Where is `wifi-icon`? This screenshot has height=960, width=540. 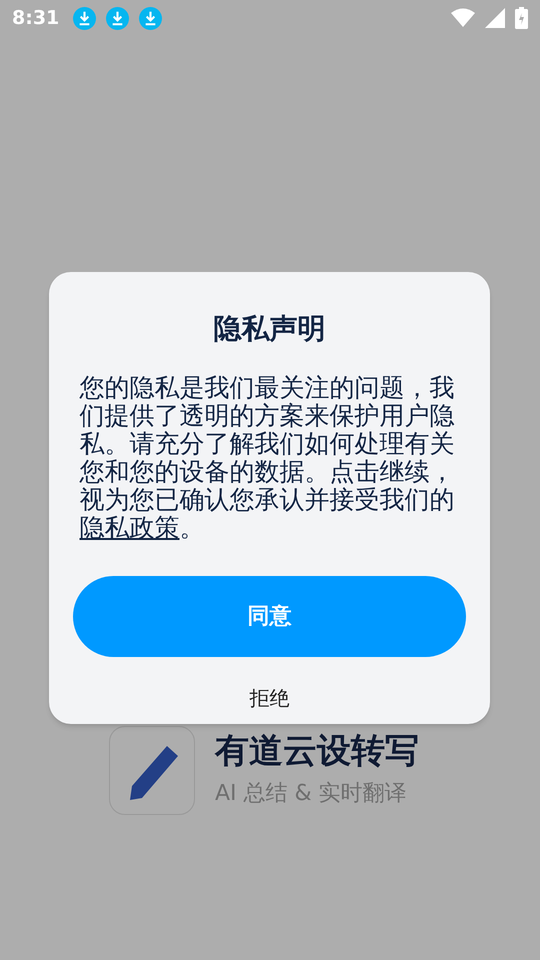 wifi-icon is located at coordinates (463, 18).